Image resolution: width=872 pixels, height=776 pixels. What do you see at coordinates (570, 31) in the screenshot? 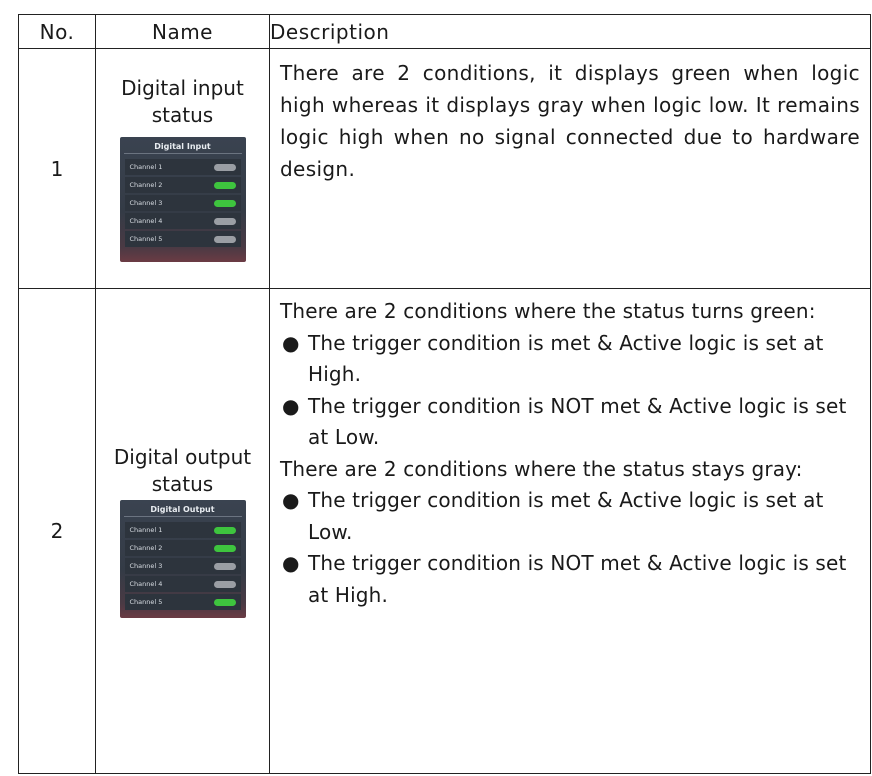
I see `header-description: Description` at bounding box center [570, 31].